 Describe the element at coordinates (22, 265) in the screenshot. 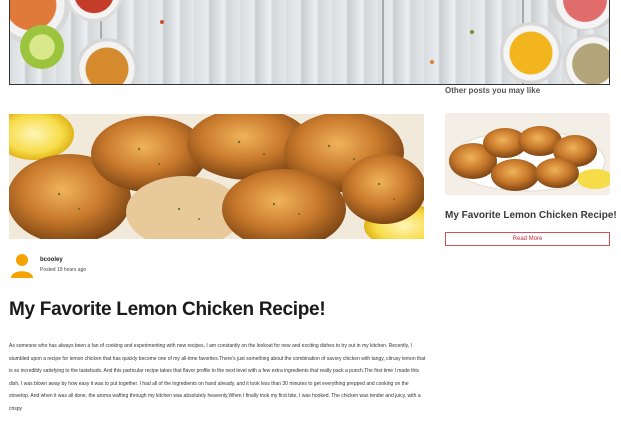

I see `user-avatar-icon` at that location.